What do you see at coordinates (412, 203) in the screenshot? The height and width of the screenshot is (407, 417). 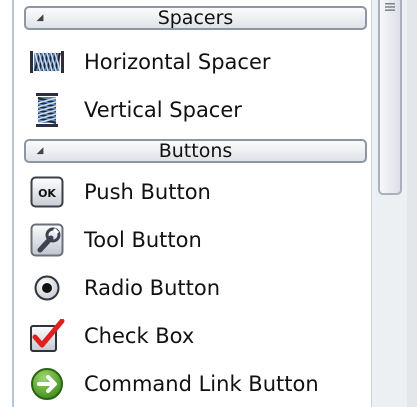 I see `window-right-edge` at bounding box center [412, 203].